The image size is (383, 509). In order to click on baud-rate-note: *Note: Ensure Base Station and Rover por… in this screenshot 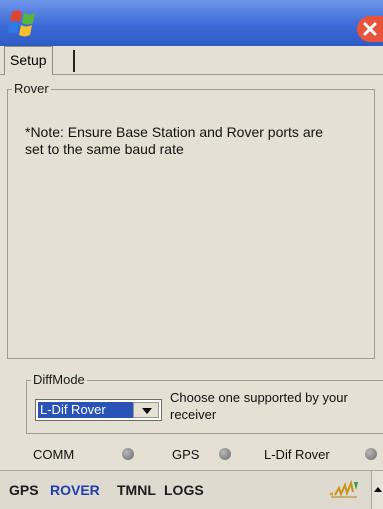, I will do `click(174, 140)`.